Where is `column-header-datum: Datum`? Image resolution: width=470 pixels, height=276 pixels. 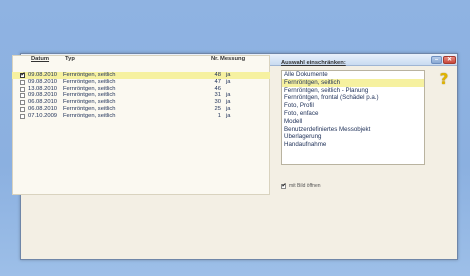 column-header-datum: Datum is located at coordinates (40, 59).